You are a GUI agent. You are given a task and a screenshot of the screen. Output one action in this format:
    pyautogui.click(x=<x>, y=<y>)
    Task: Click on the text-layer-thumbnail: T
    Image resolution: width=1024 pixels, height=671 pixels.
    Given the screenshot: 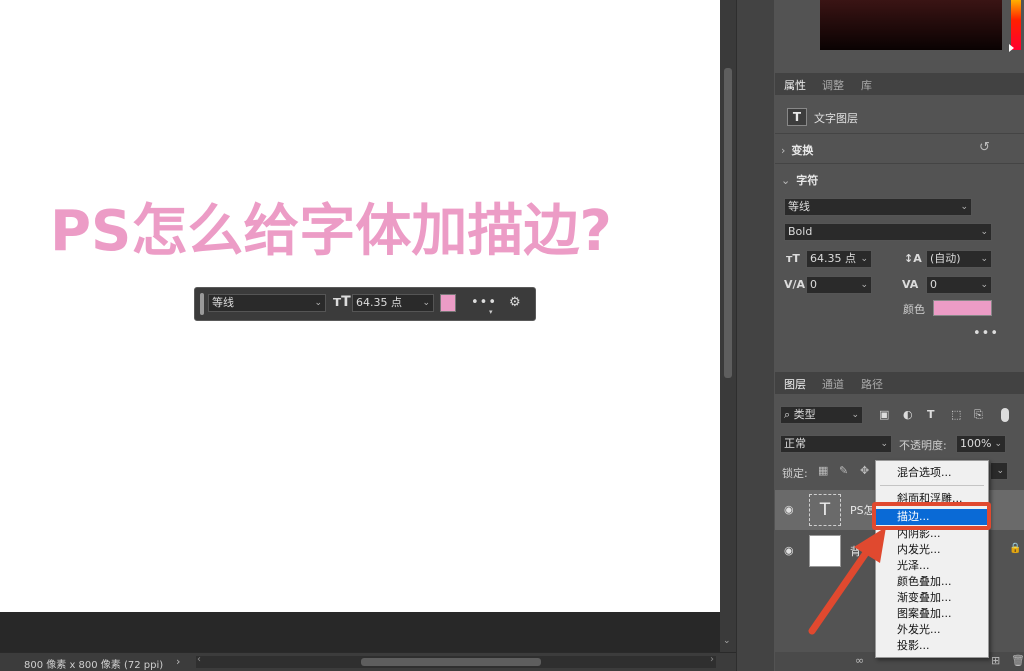 What is the action you would take?
    pyautogui.click(x=825, y=510)
    